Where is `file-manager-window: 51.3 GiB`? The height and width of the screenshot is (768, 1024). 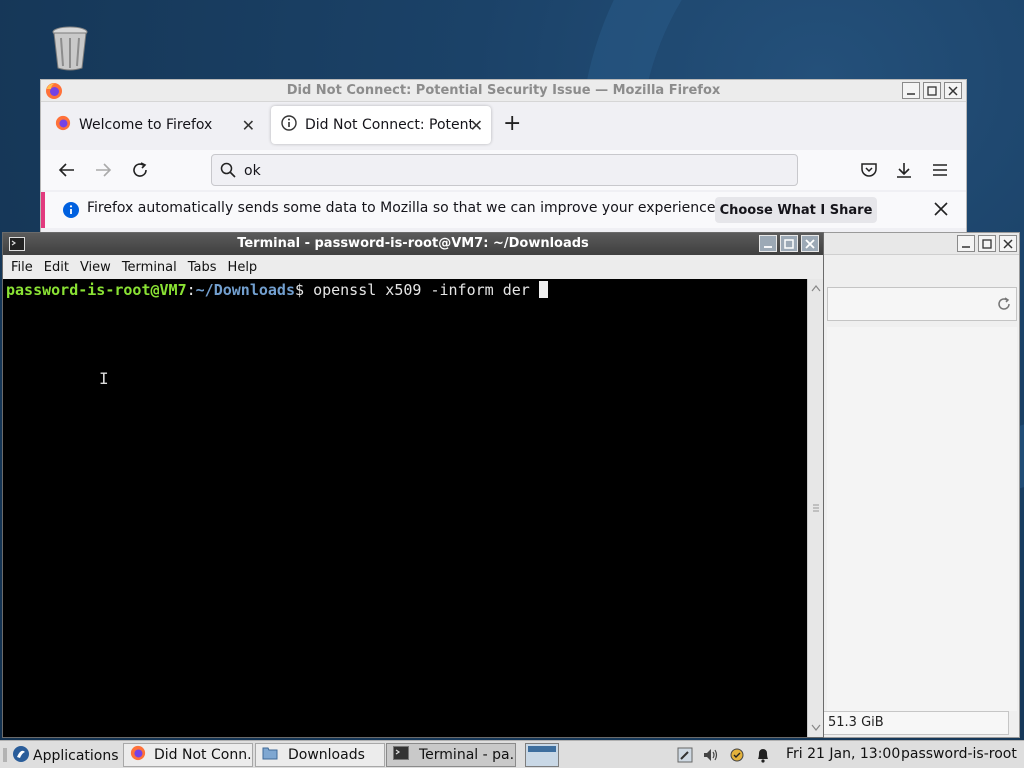 file-manager-window: 51.3 GiB is located at coordinates (921, 485).